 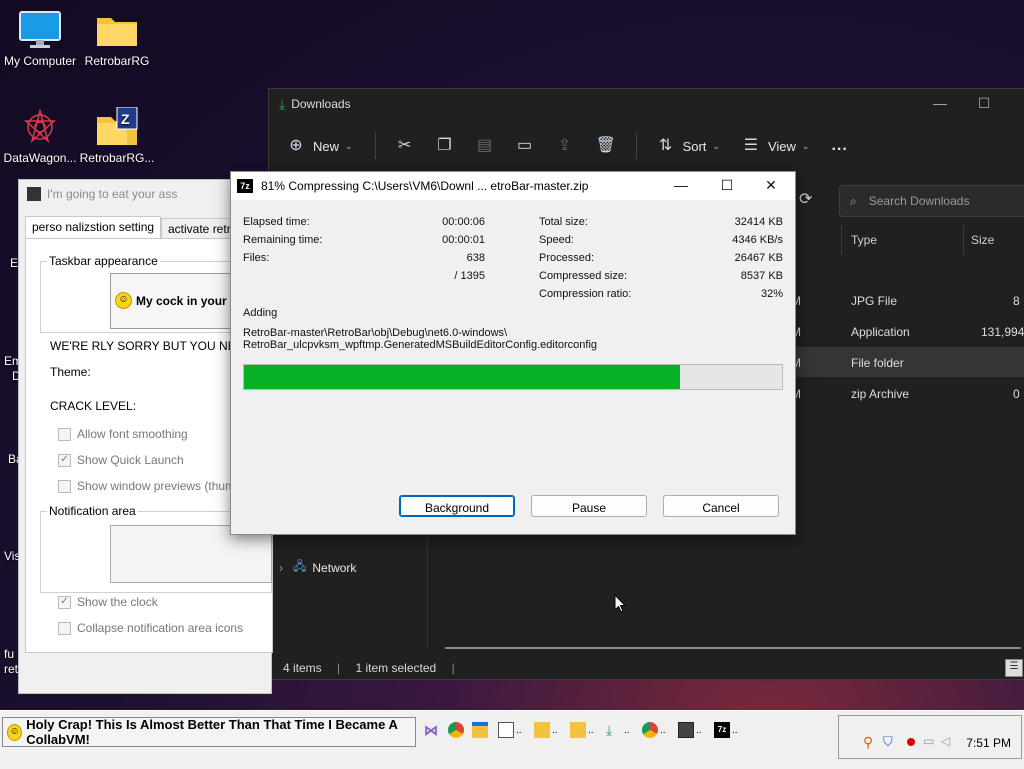 I want to click on paste-button: ▤, so click(x=485, y=146).